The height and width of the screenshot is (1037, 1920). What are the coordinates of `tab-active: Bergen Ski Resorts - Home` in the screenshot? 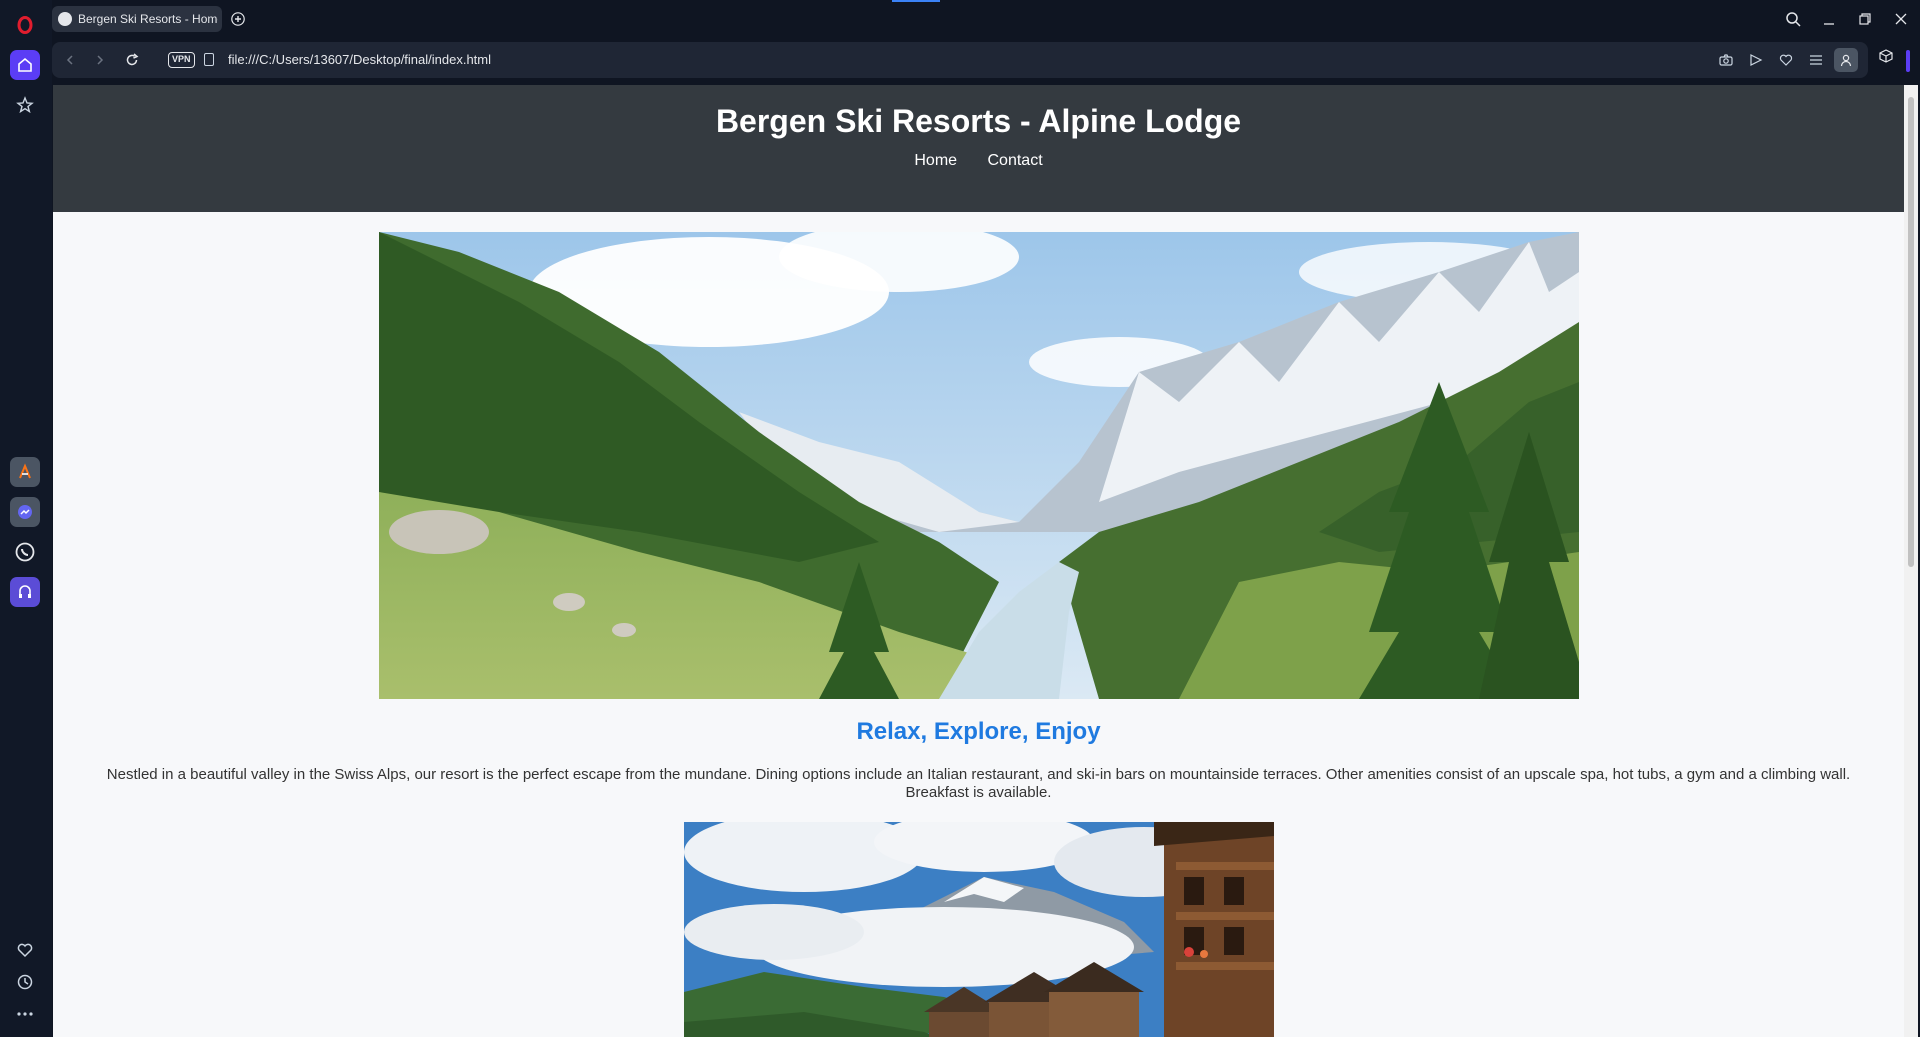 It's located at (137, 19).